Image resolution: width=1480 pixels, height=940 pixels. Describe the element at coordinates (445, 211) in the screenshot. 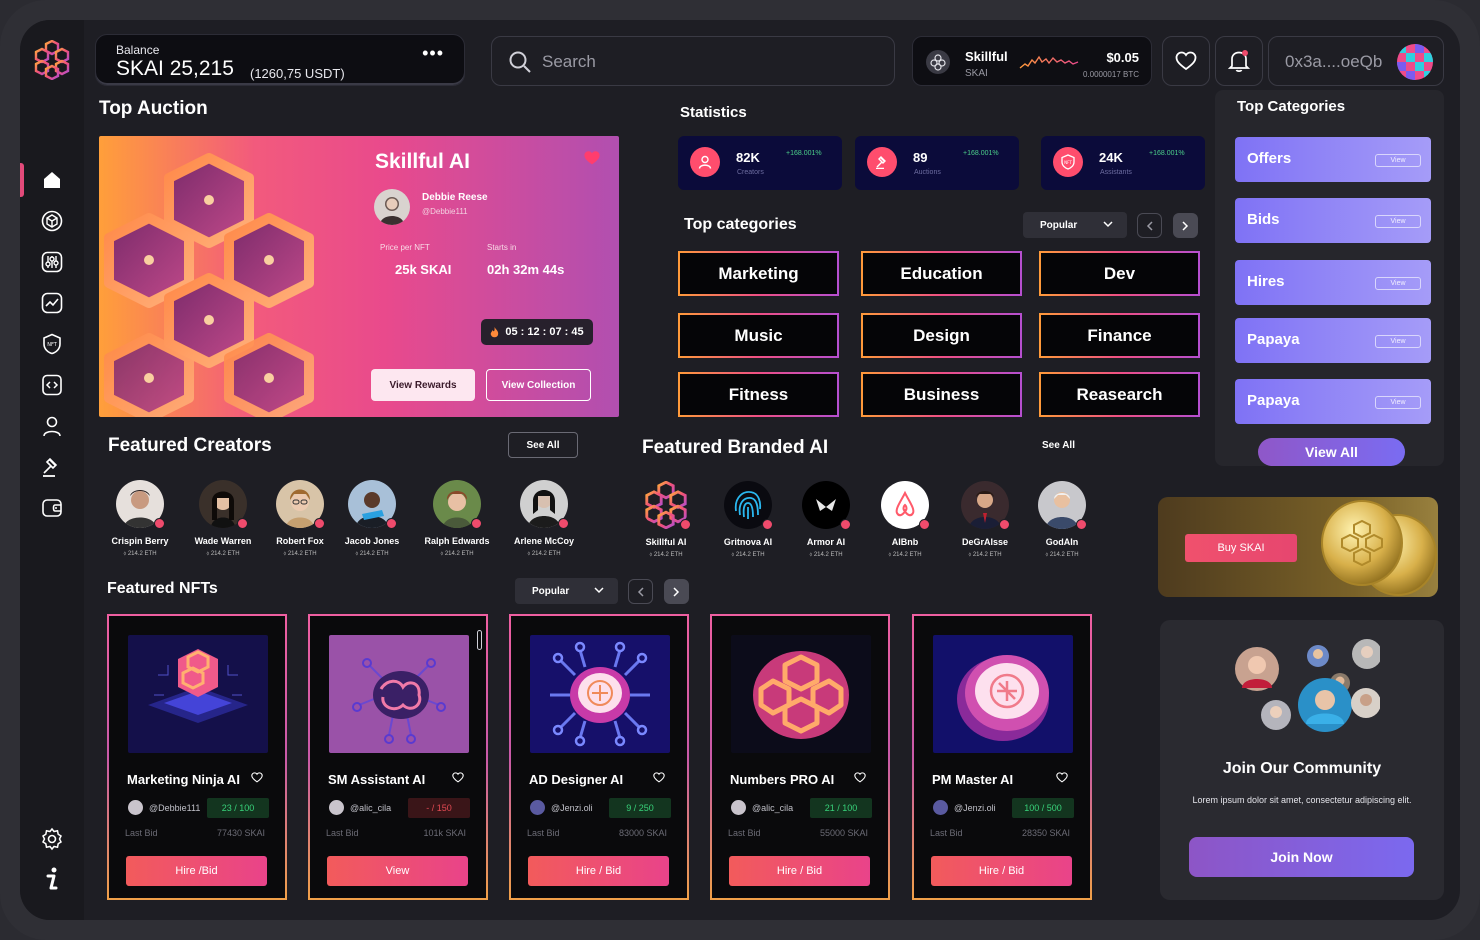

I see `creator-handle: @Debbie111` at that location.